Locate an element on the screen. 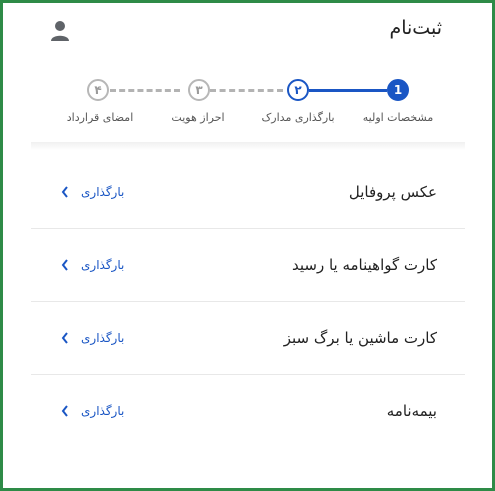 Image resolution: width=495 pixels, height=491 pixels. document-row-insurance: بیمه‌نامه بارگذاری is located at coordinates (248, 411).